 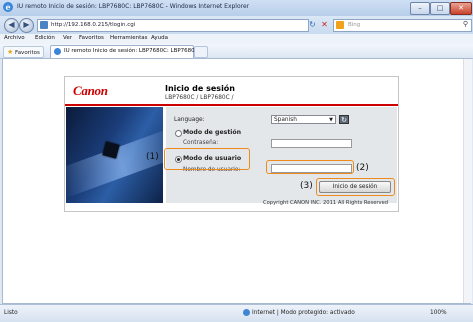 I want to click on back-arrow-icon: ◀, so click(x=11, y=24).